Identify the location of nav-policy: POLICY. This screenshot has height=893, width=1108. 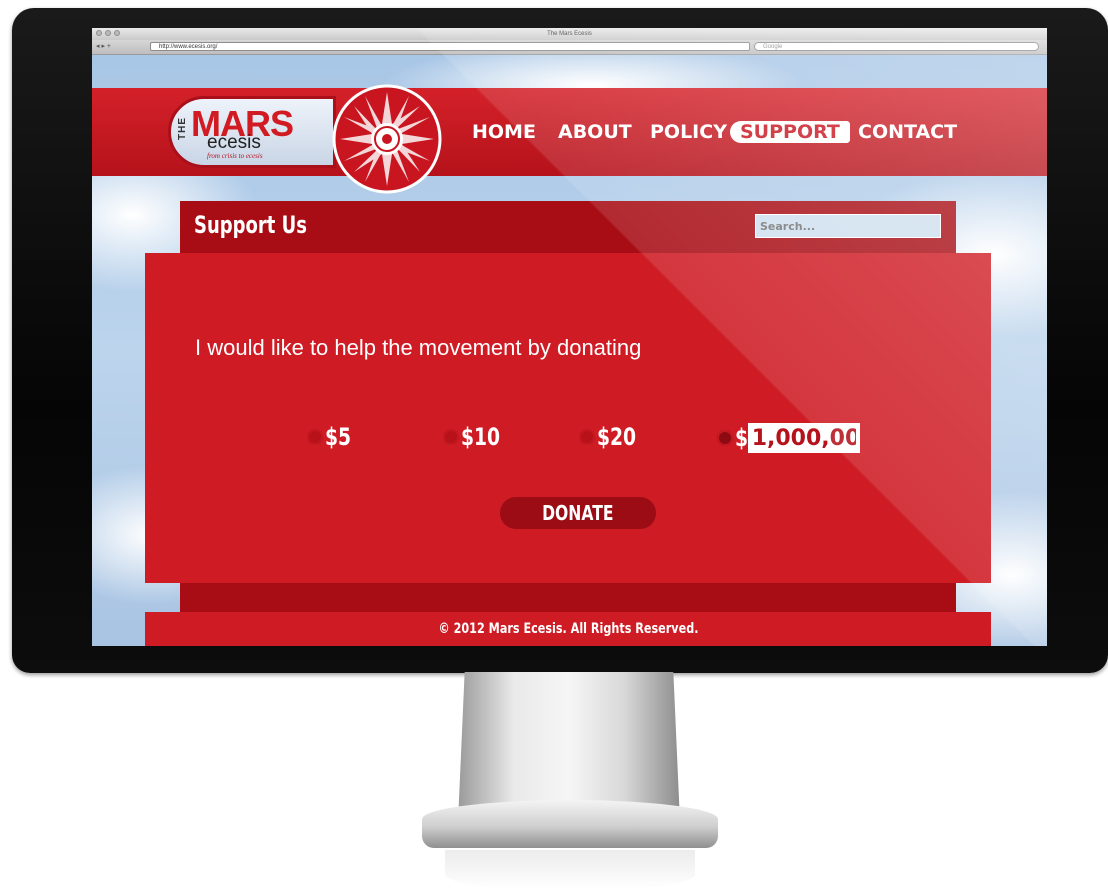
(688, 132).